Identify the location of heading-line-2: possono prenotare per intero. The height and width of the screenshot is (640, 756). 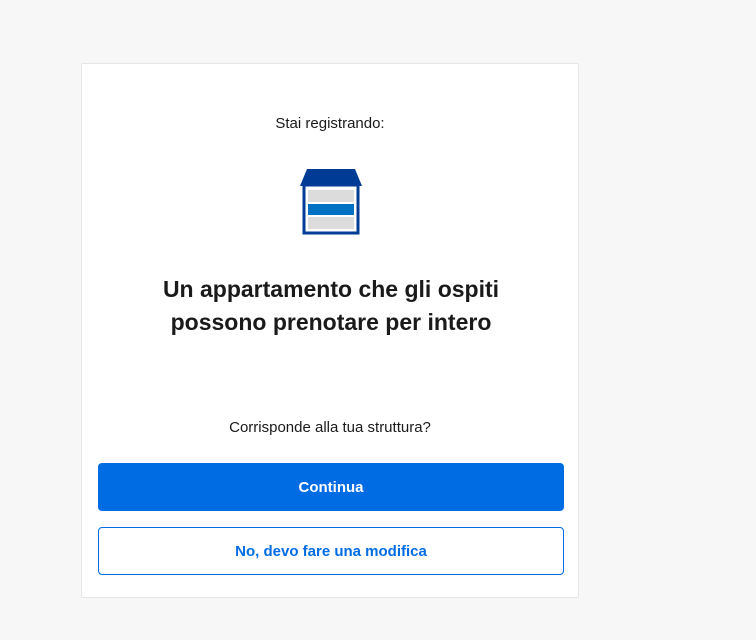
(331, 322).